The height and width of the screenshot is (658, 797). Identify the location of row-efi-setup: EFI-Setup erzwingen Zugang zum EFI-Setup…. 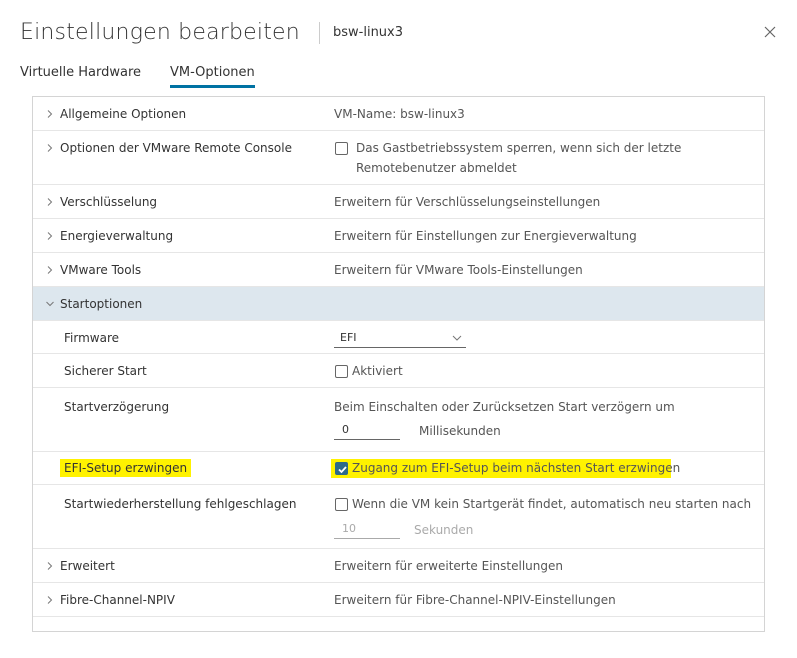
(398, 468).